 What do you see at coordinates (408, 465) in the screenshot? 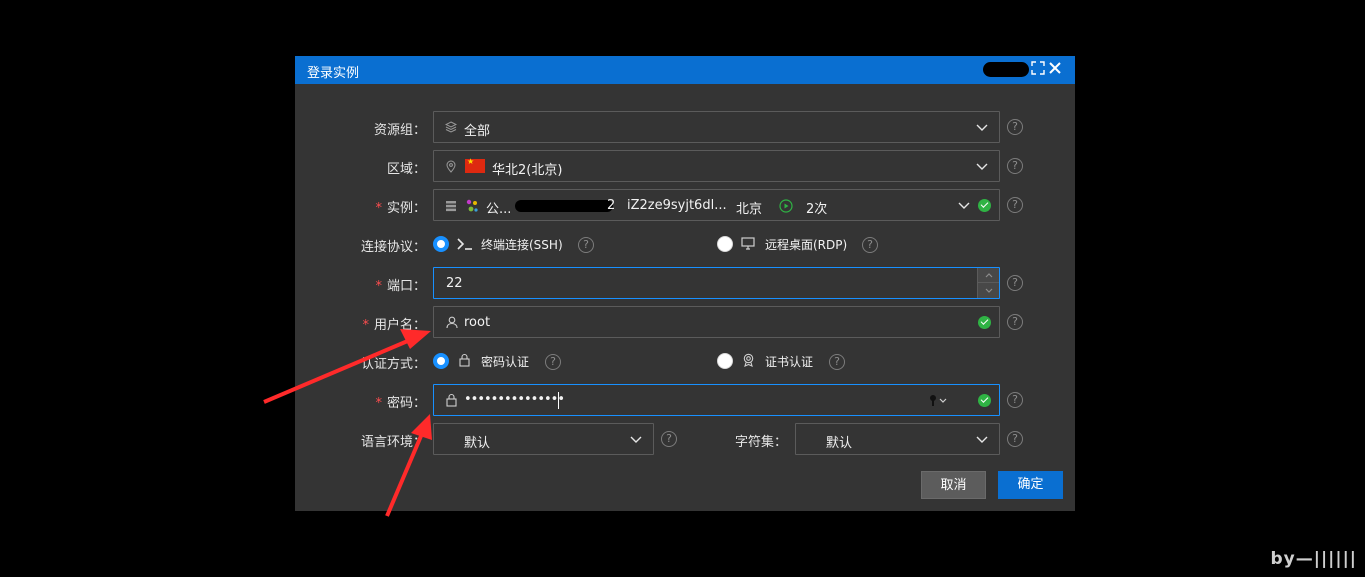
I see `arrow-to-password` at bounding box center [408, 465].